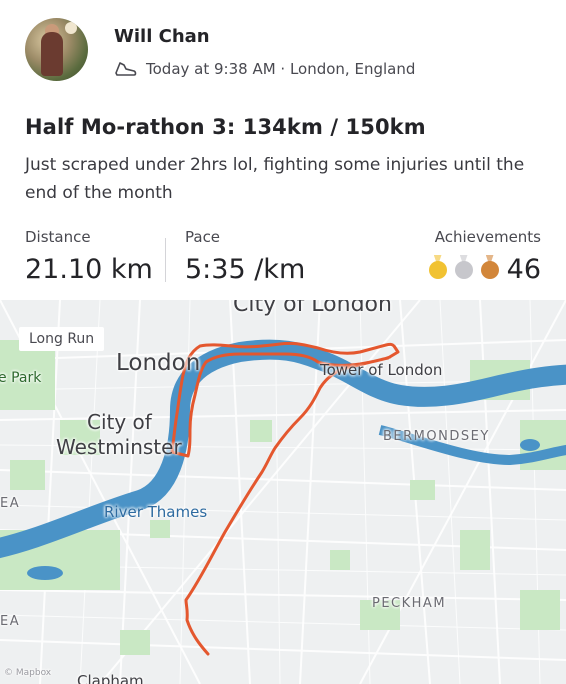 The height and width of the screenshot is (684, 566). I want to click on pace-stat: Pace 5:35 /km, so click(245, 256).